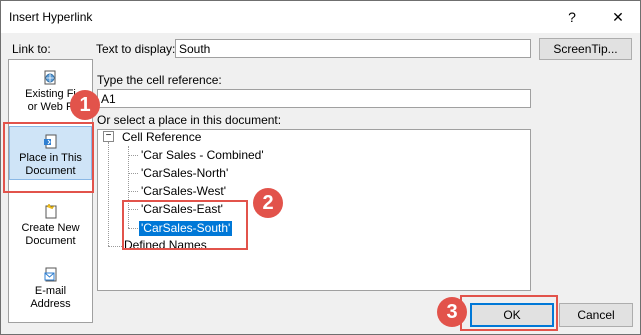 This screenshot has width=641, height=335. What do you see at coordinates (596, 315) in the screenshot?
I see `cancel-button: Cancel` at bounding box center [596, 315].